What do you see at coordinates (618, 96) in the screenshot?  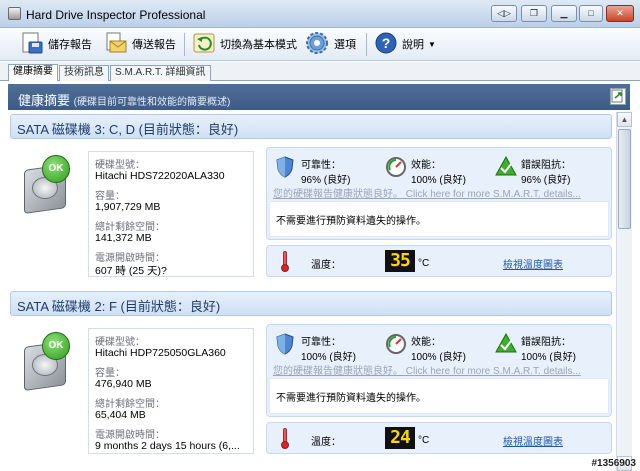 I see `export-icon` at bounding box center [618, 96].